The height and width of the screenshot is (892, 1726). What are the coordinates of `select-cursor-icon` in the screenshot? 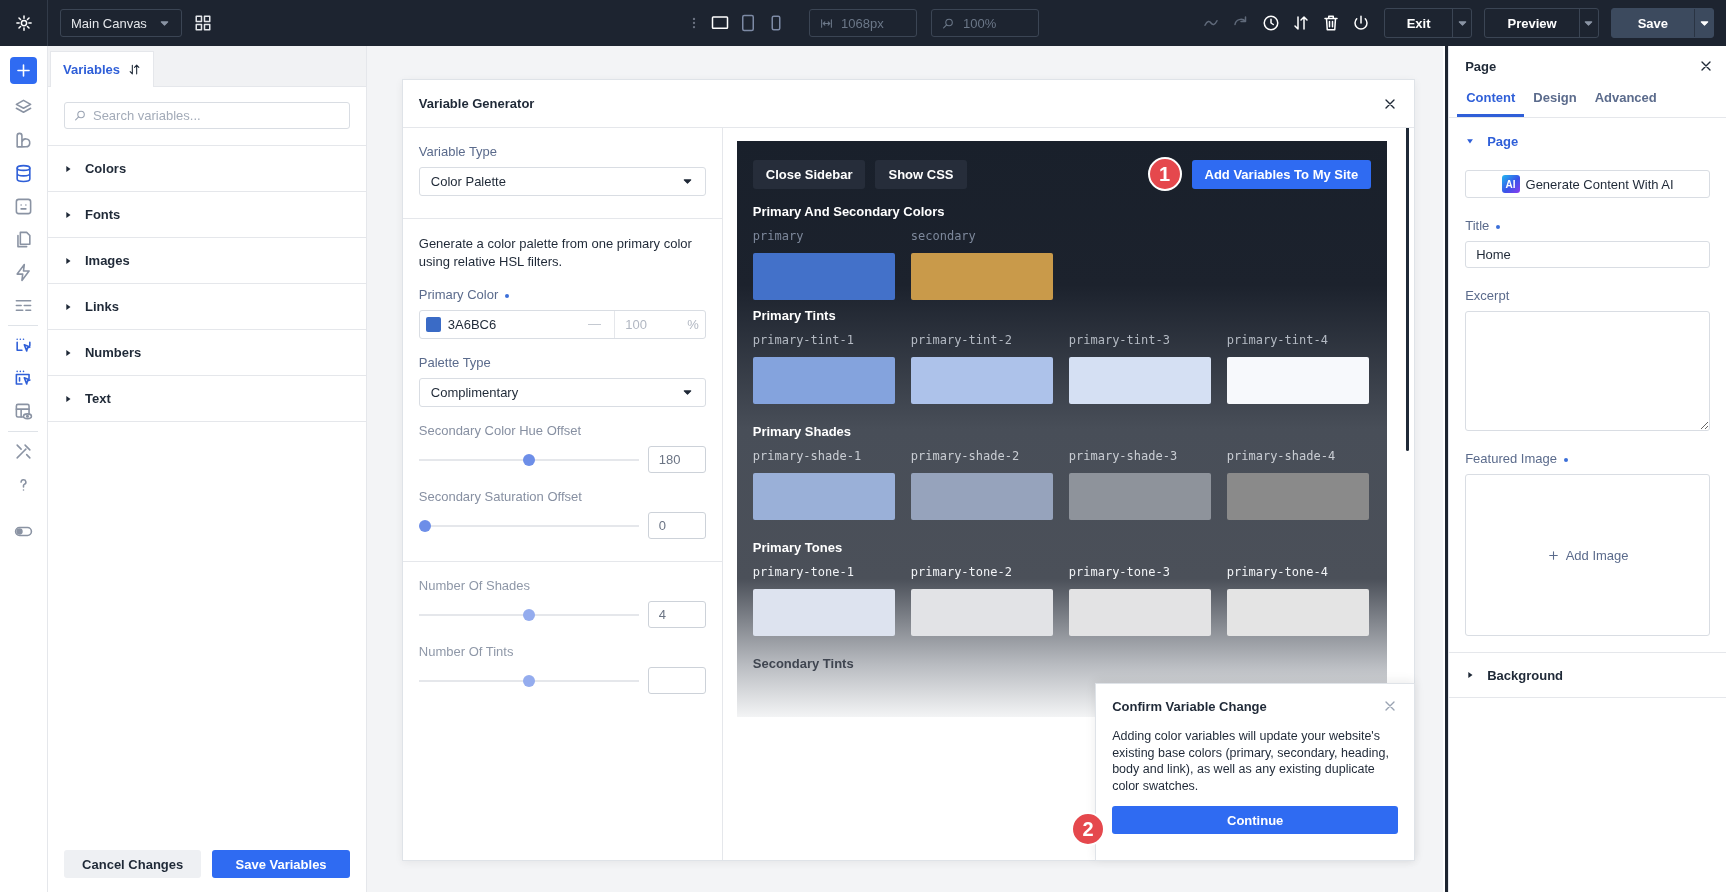 It's located at (23, 345).